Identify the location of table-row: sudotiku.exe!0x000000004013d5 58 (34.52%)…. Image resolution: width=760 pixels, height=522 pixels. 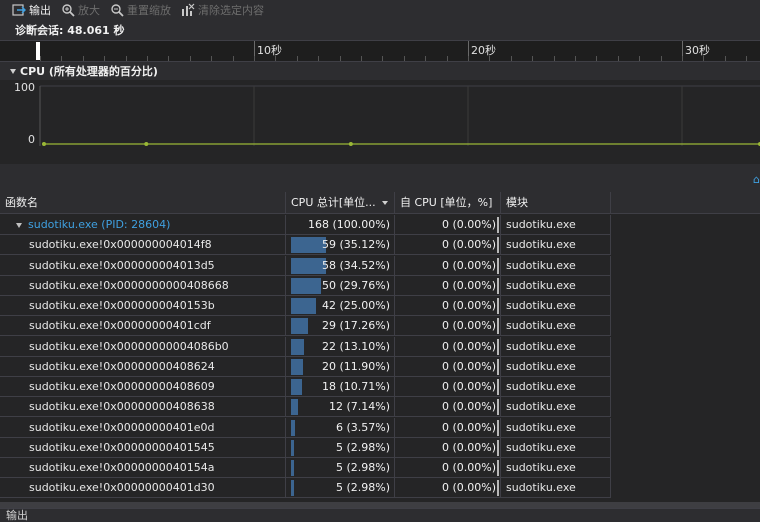
(305, 265).